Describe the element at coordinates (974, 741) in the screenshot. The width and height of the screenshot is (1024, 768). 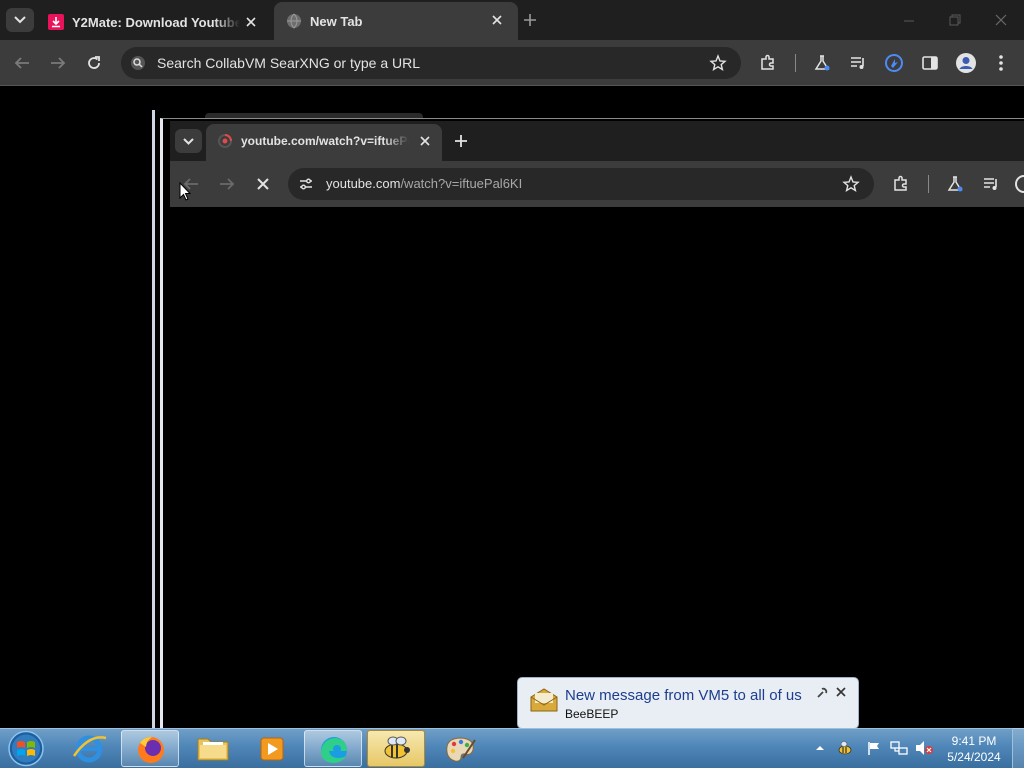
I see `clock-time: 9:41 PM` at that location.